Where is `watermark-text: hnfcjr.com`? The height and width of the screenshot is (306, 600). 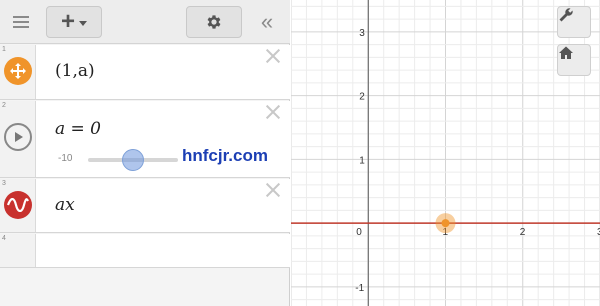
watermark-text: hnfcjr.com is located at coordinates (225, 155).